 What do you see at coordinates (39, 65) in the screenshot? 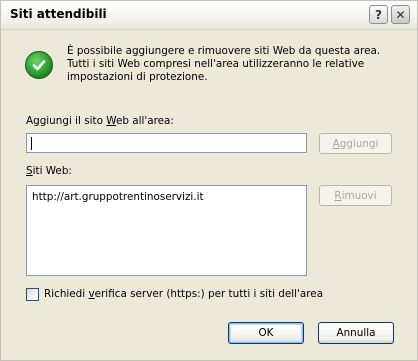
I see `checkmark-icon` at bounding box center [39, 65].